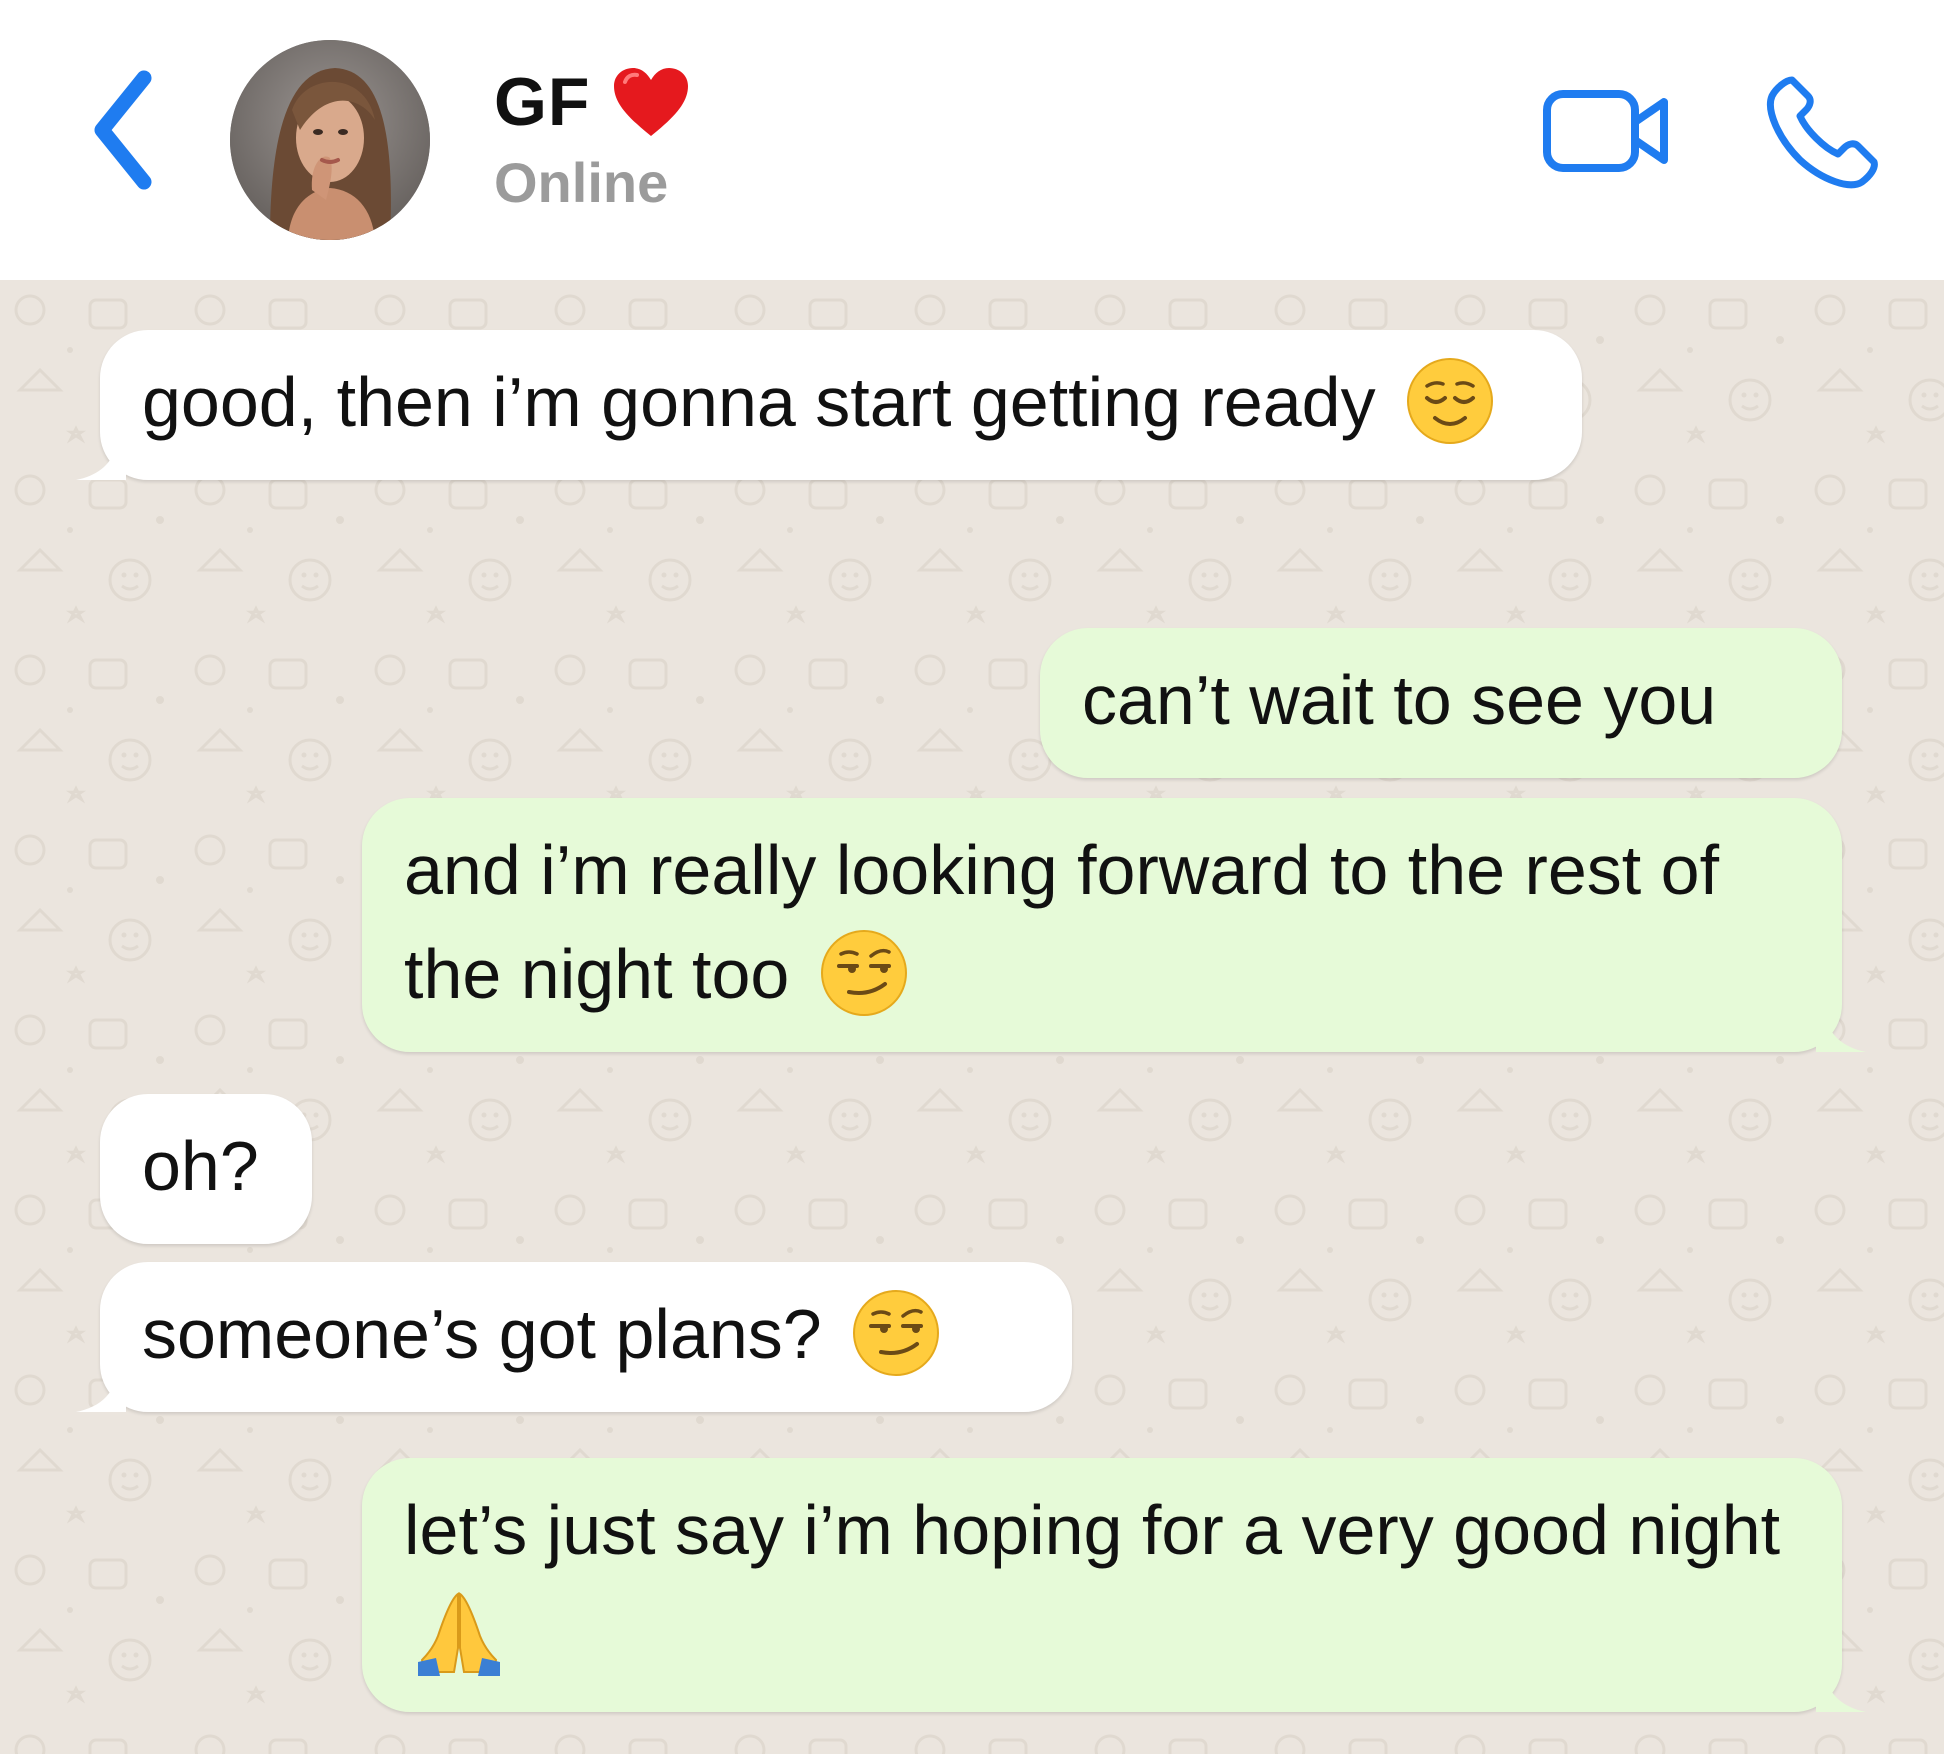  What do you see at coordinates (651, 102) in the screenshot?
I see `red-heart-icon` at bounding box center [651, 102].